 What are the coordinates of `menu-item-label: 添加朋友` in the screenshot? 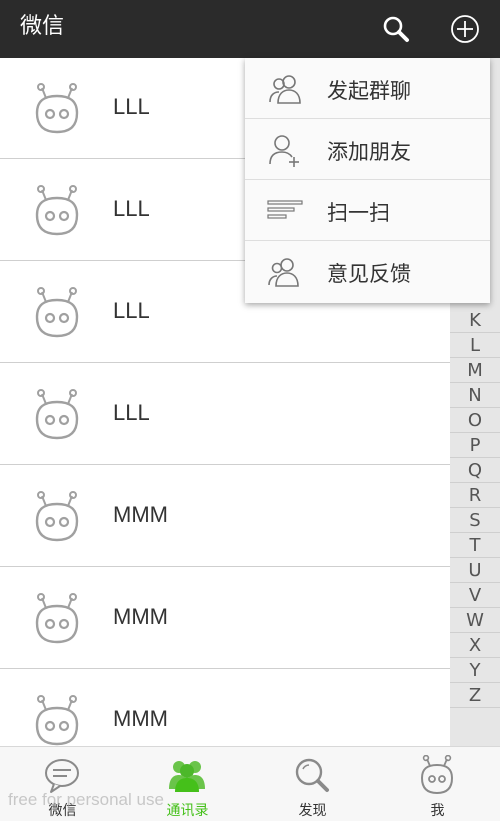 It's located at (369, 152).